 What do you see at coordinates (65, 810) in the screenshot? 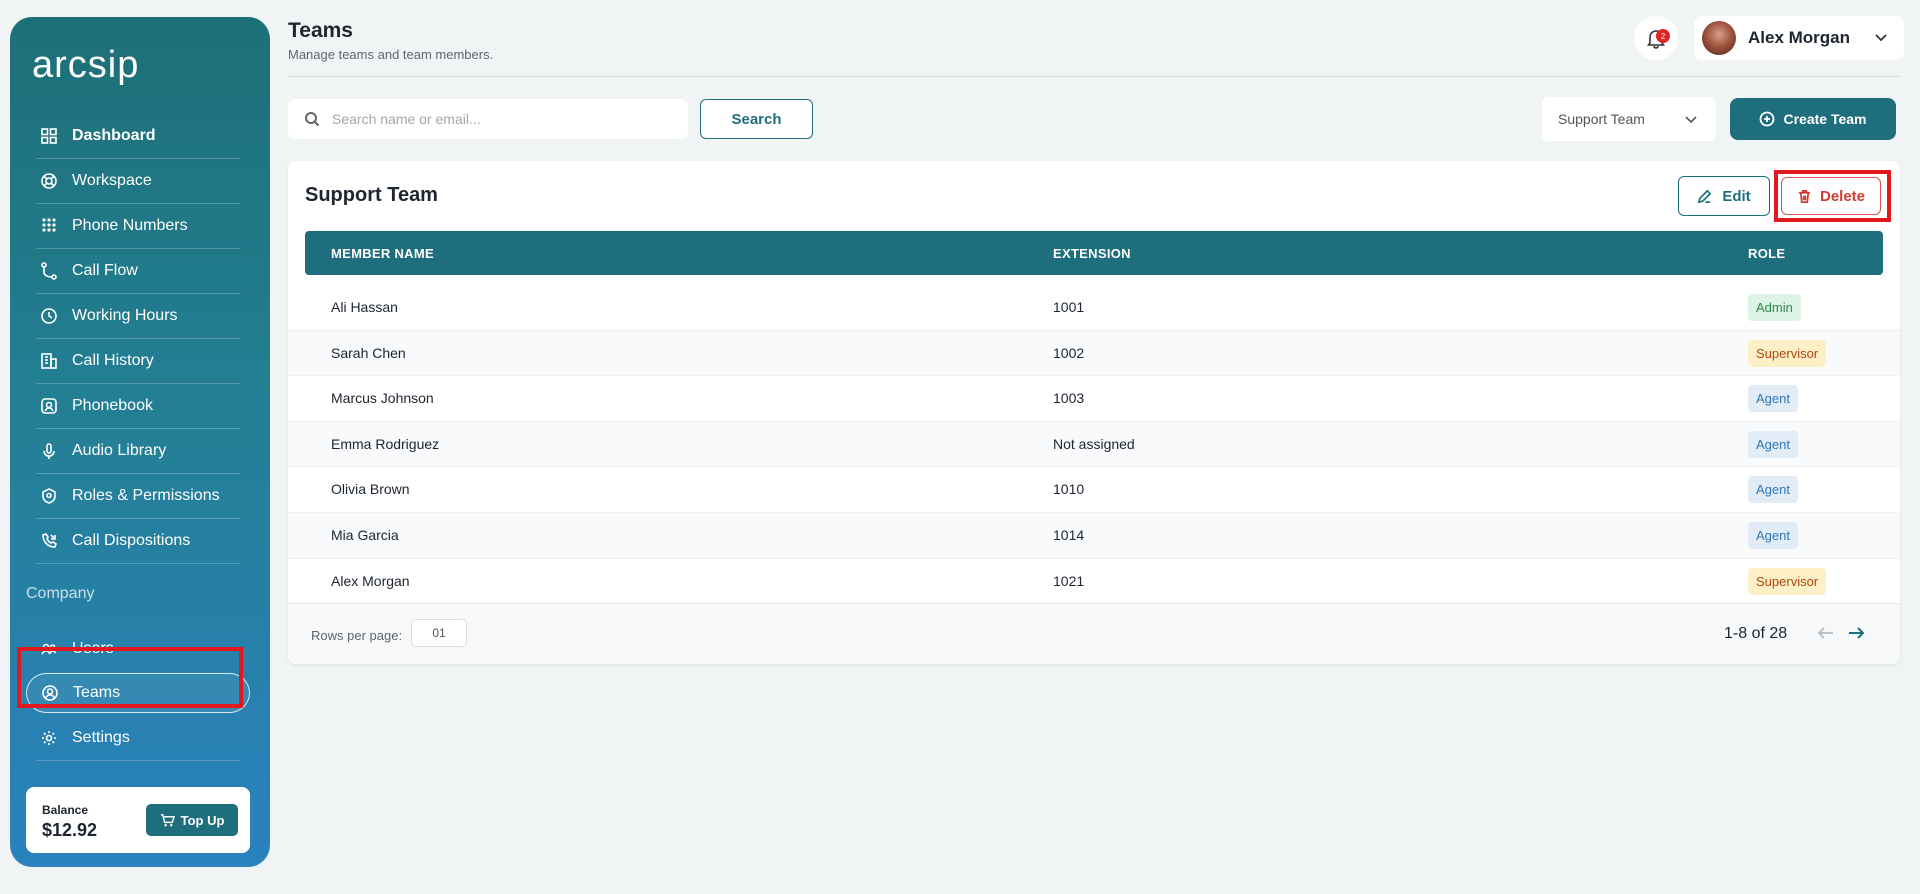
I see `balance-label: Balance` at bounding box center [65, 810].